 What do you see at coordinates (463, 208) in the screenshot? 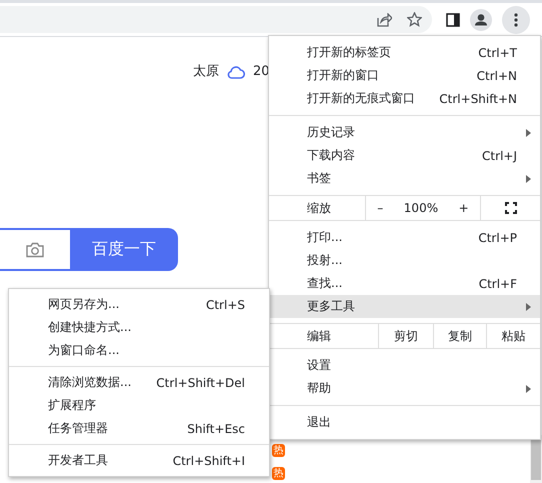
I see `zoom-in-button: +` at bounding box center [463, 208].